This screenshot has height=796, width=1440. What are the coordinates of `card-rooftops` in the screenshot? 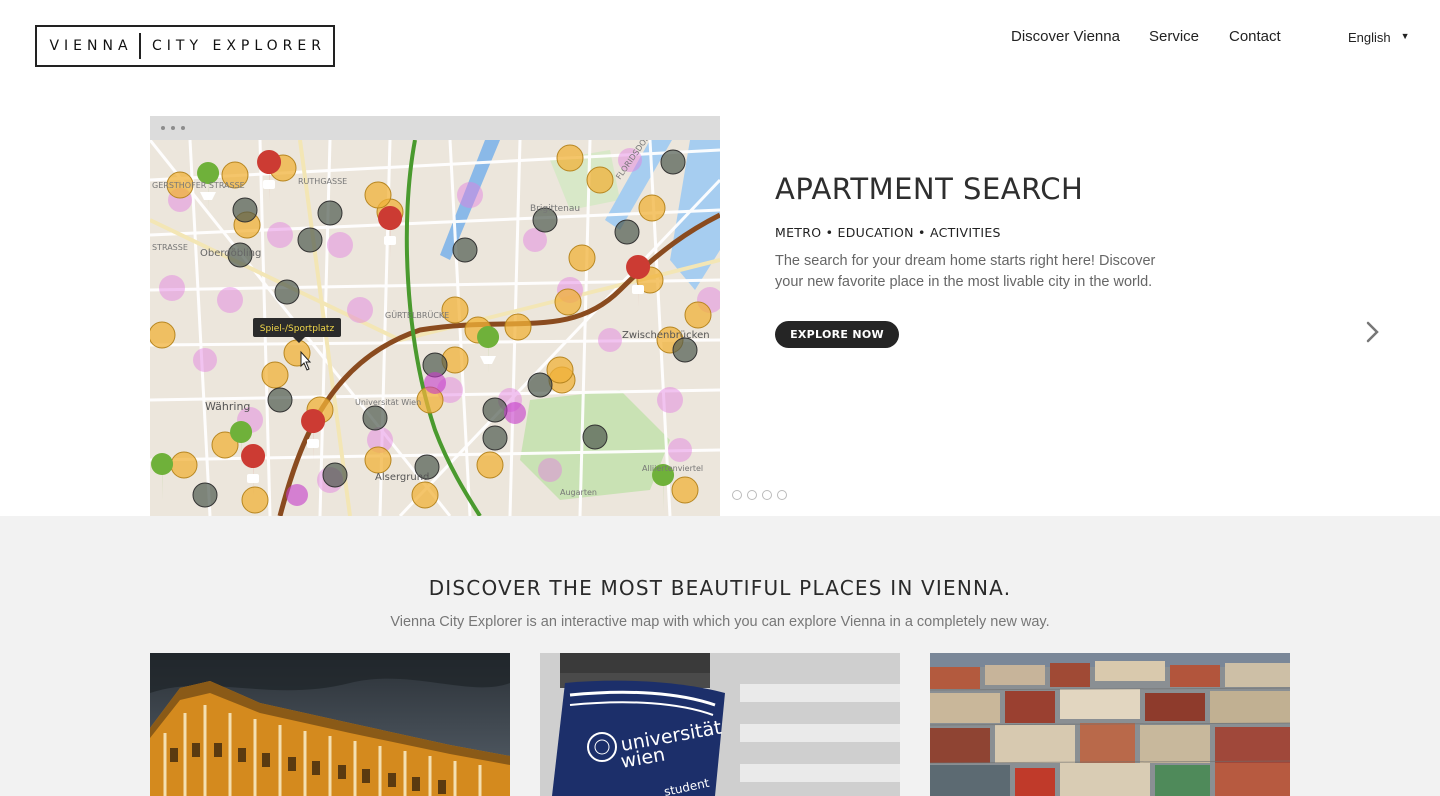 It's located at (1110, 724).